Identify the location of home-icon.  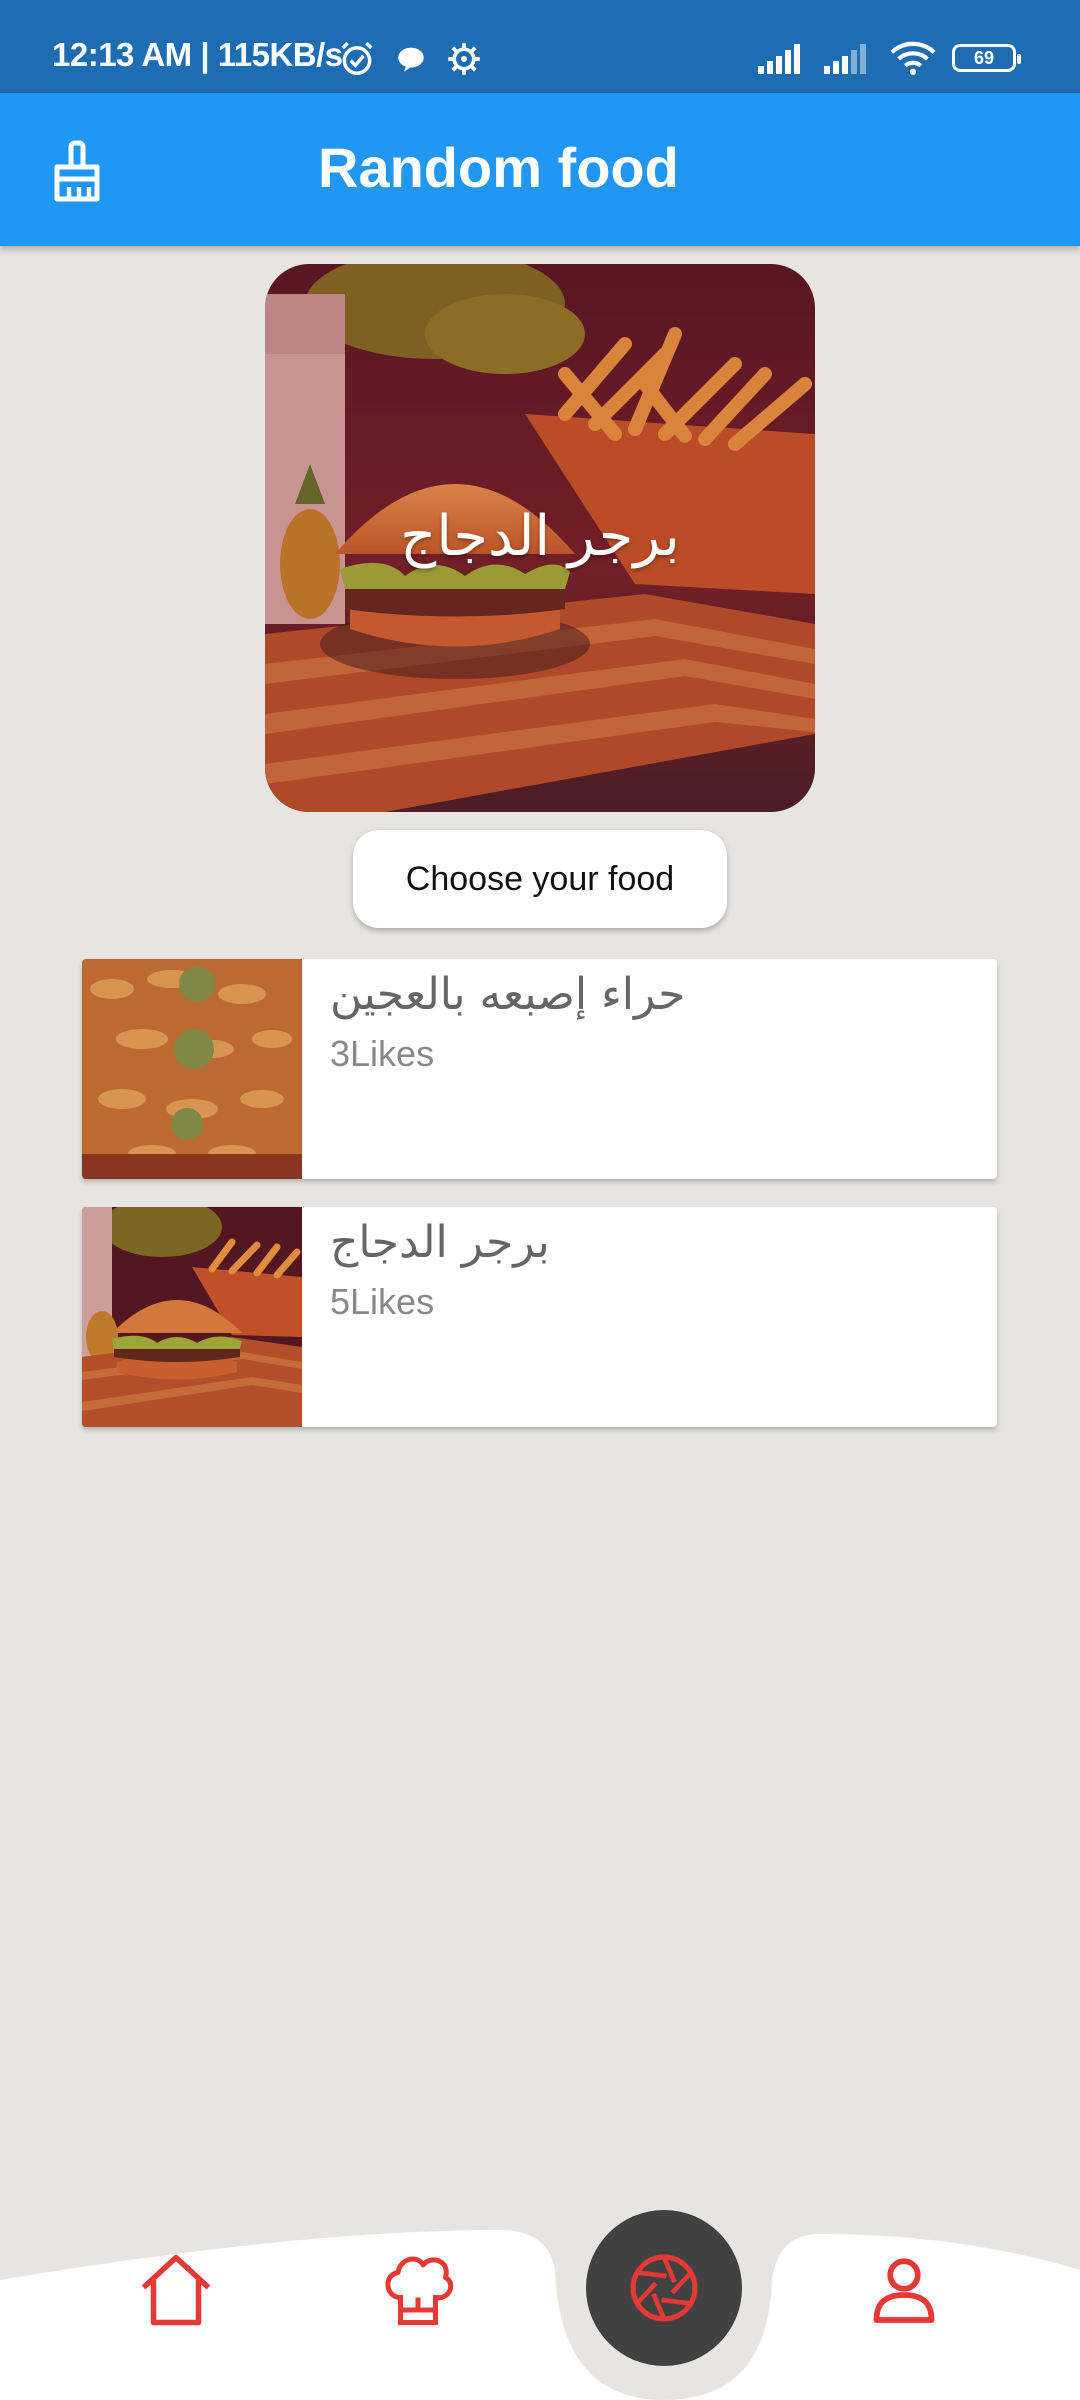
(176, 2290).